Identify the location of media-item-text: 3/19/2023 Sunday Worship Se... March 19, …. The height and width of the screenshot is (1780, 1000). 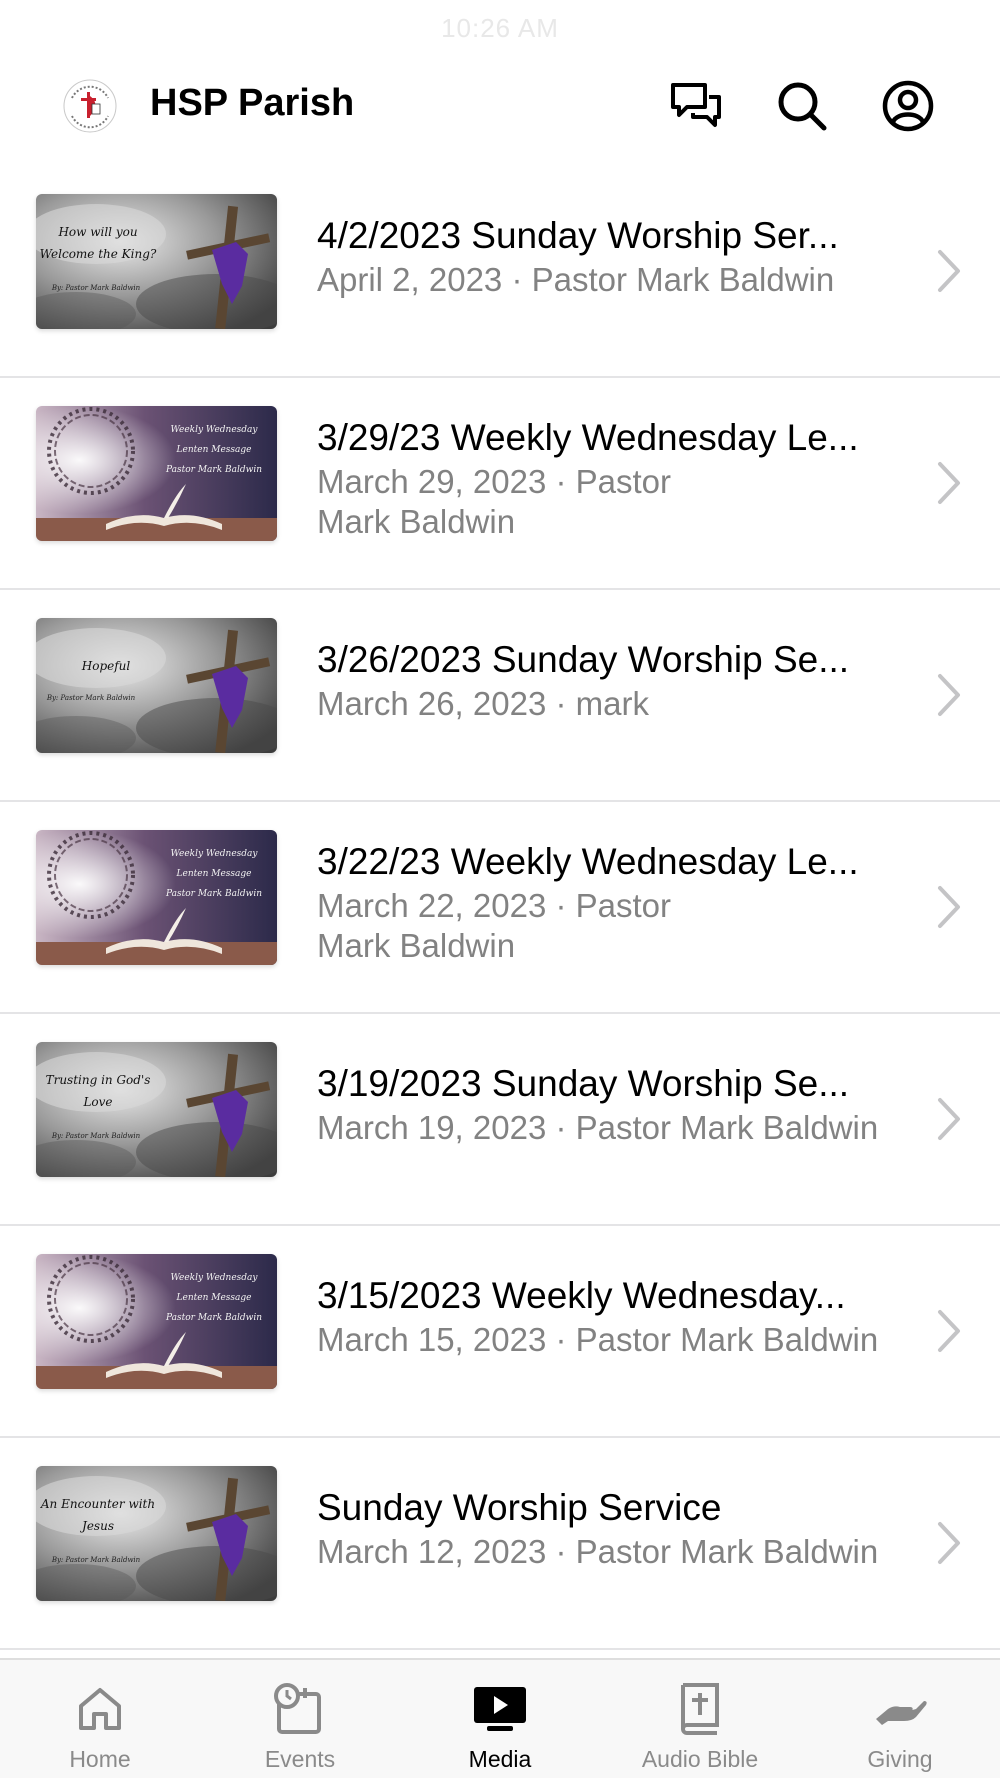
(612, 1105).